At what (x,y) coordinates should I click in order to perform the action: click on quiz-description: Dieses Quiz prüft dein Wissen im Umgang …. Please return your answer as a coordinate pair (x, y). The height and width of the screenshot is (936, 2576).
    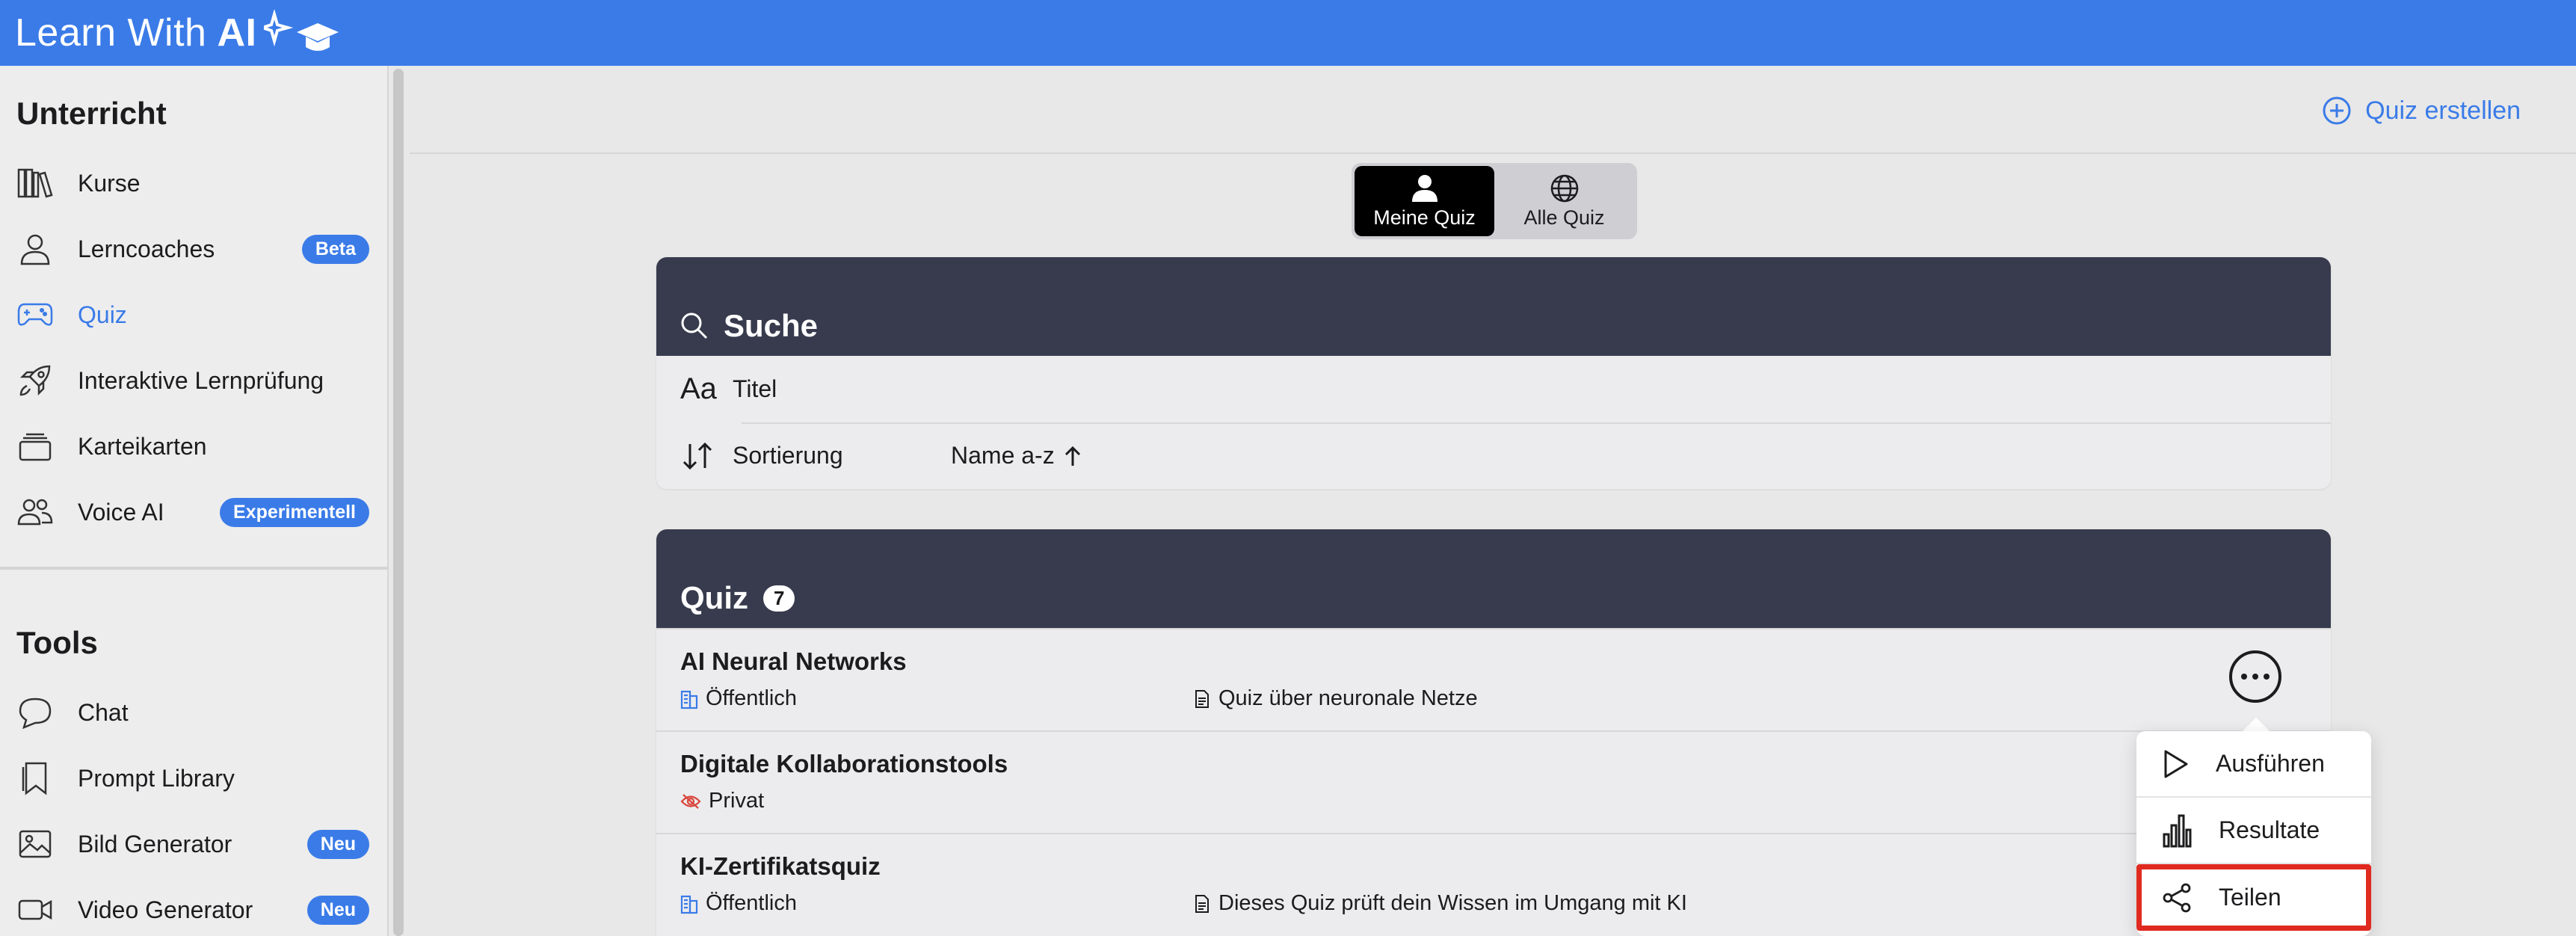
    Looking at the image, I should click on (1441, 903).